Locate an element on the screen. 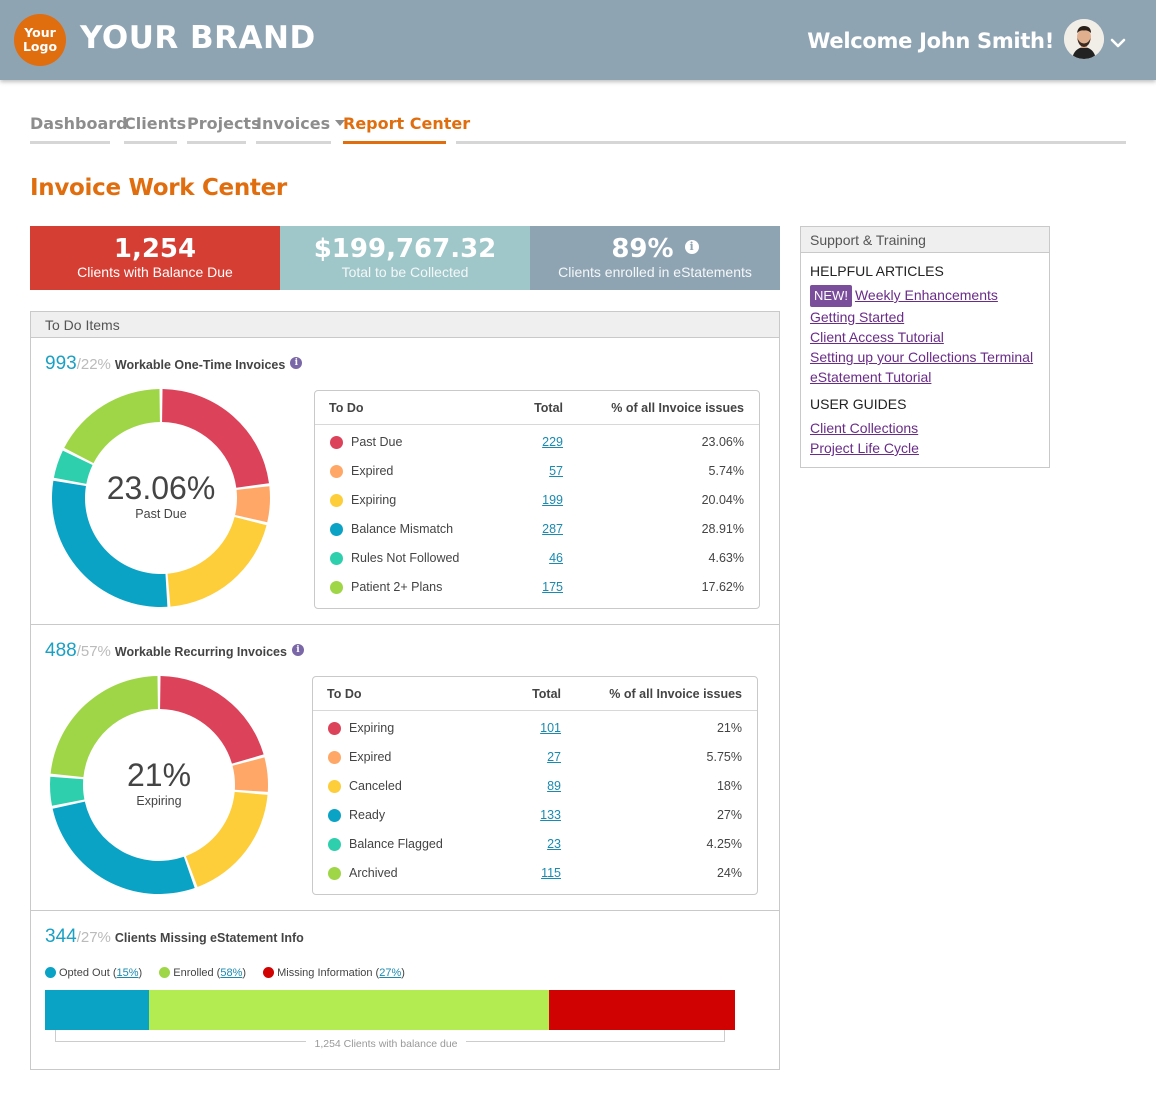 This screenshot has width=1156, height=1104. article-link-weekly-enhancements: NEW! Weekly Enhancements is located at coordinates (925, 296).